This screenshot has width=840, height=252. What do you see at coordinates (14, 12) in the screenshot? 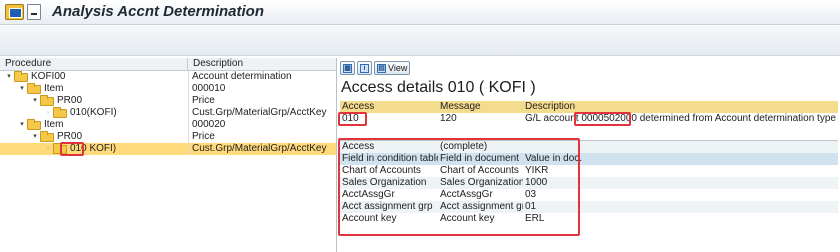
I see `sap-app-icon` at bounding box center [14, 12].